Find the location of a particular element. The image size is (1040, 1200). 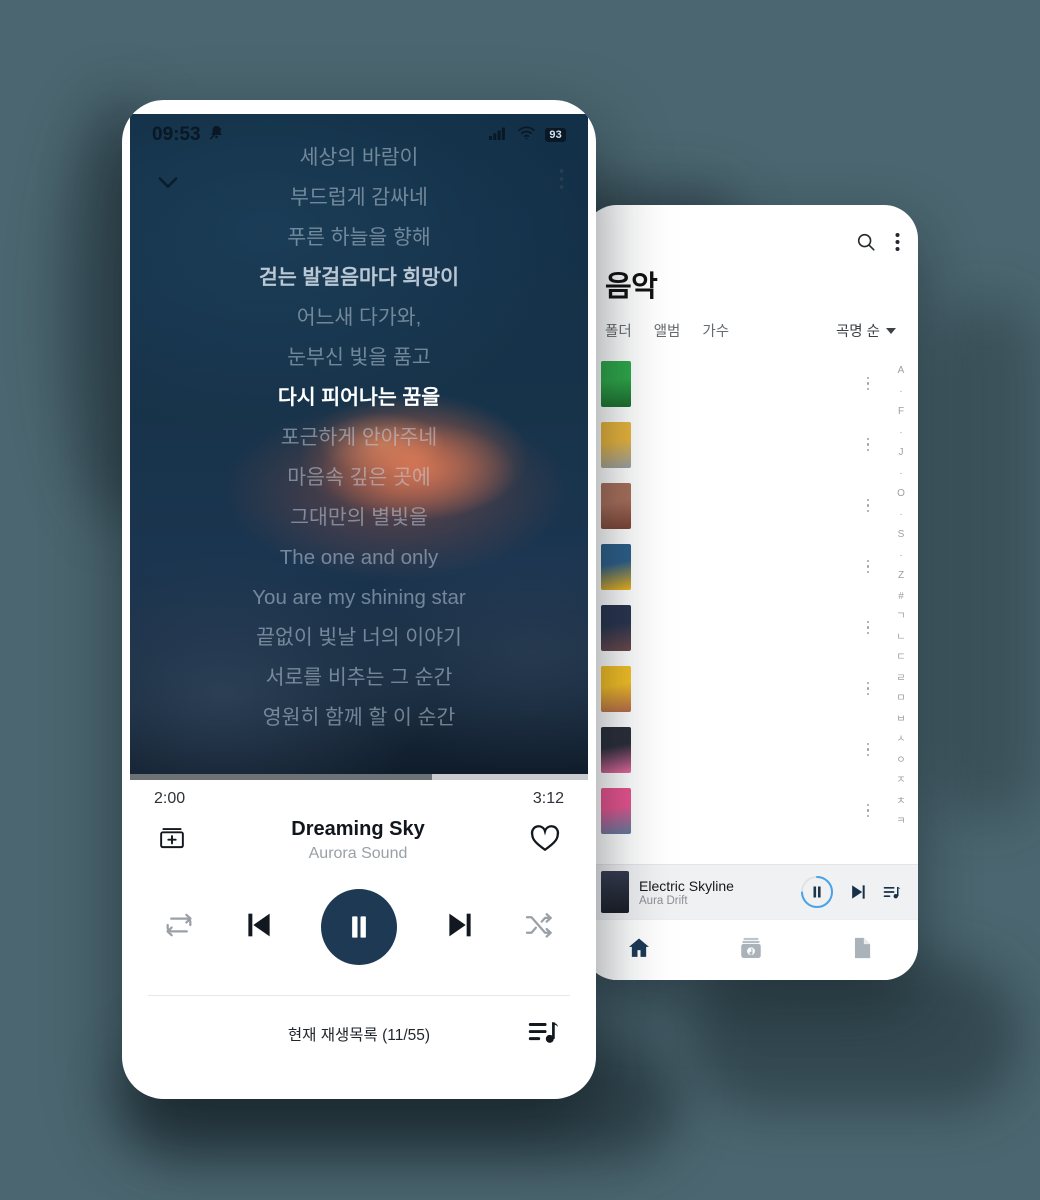

library-top-bar is located at coordinates (750, 238).